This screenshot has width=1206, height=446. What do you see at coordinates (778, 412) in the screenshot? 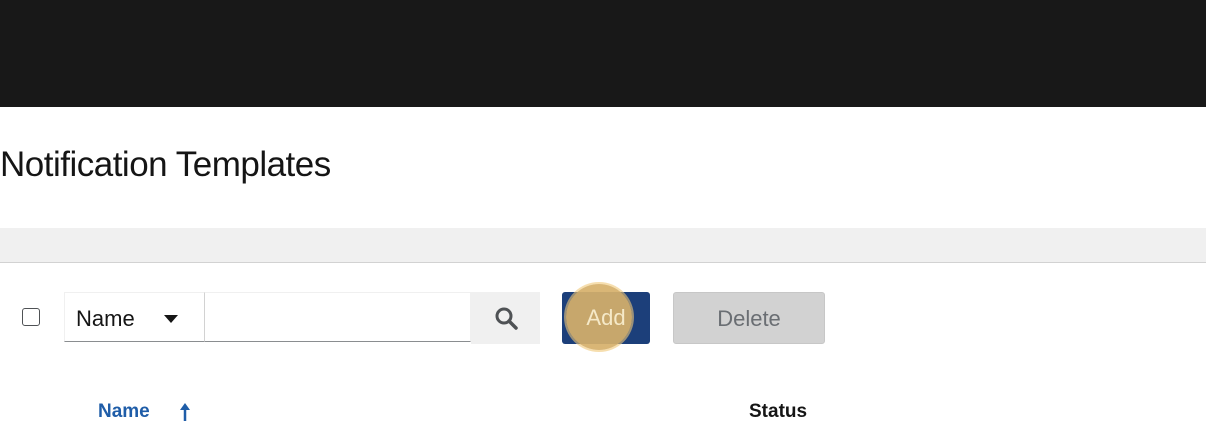
I see `column-header-status: Status` at bounding box center [778, 412].